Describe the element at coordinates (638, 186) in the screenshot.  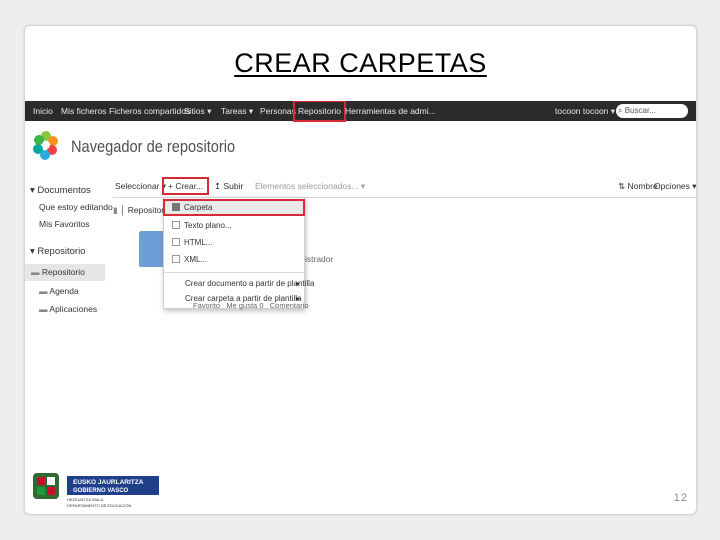
I see `sort-button: ⇅ Nombre` at that location.